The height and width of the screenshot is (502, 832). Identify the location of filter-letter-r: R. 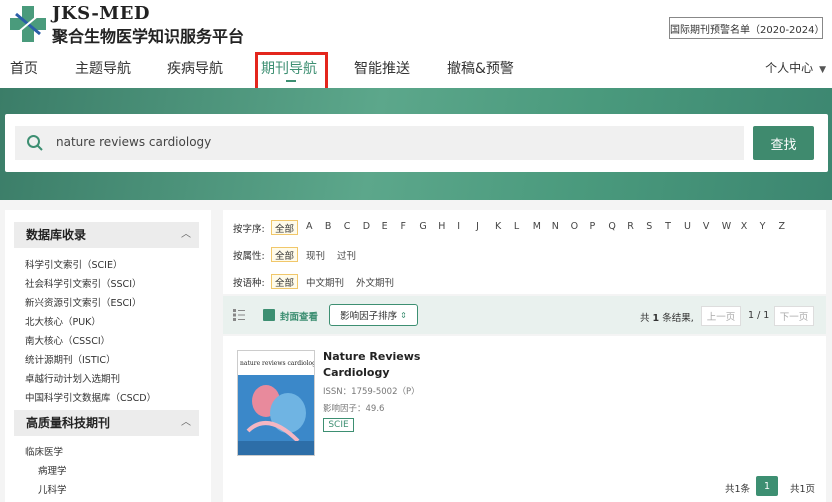
(630, 226).